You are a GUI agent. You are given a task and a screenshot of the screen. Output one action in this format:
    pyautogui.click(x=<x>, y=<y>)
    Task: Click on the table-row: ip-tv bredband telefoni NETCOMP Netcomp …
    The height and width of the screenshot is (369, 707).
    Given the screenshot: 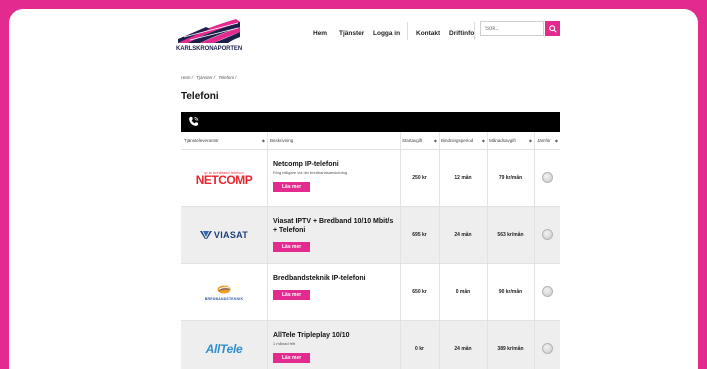 What is the action you would take?
    pyautogui.click(x=370, y=178)
    